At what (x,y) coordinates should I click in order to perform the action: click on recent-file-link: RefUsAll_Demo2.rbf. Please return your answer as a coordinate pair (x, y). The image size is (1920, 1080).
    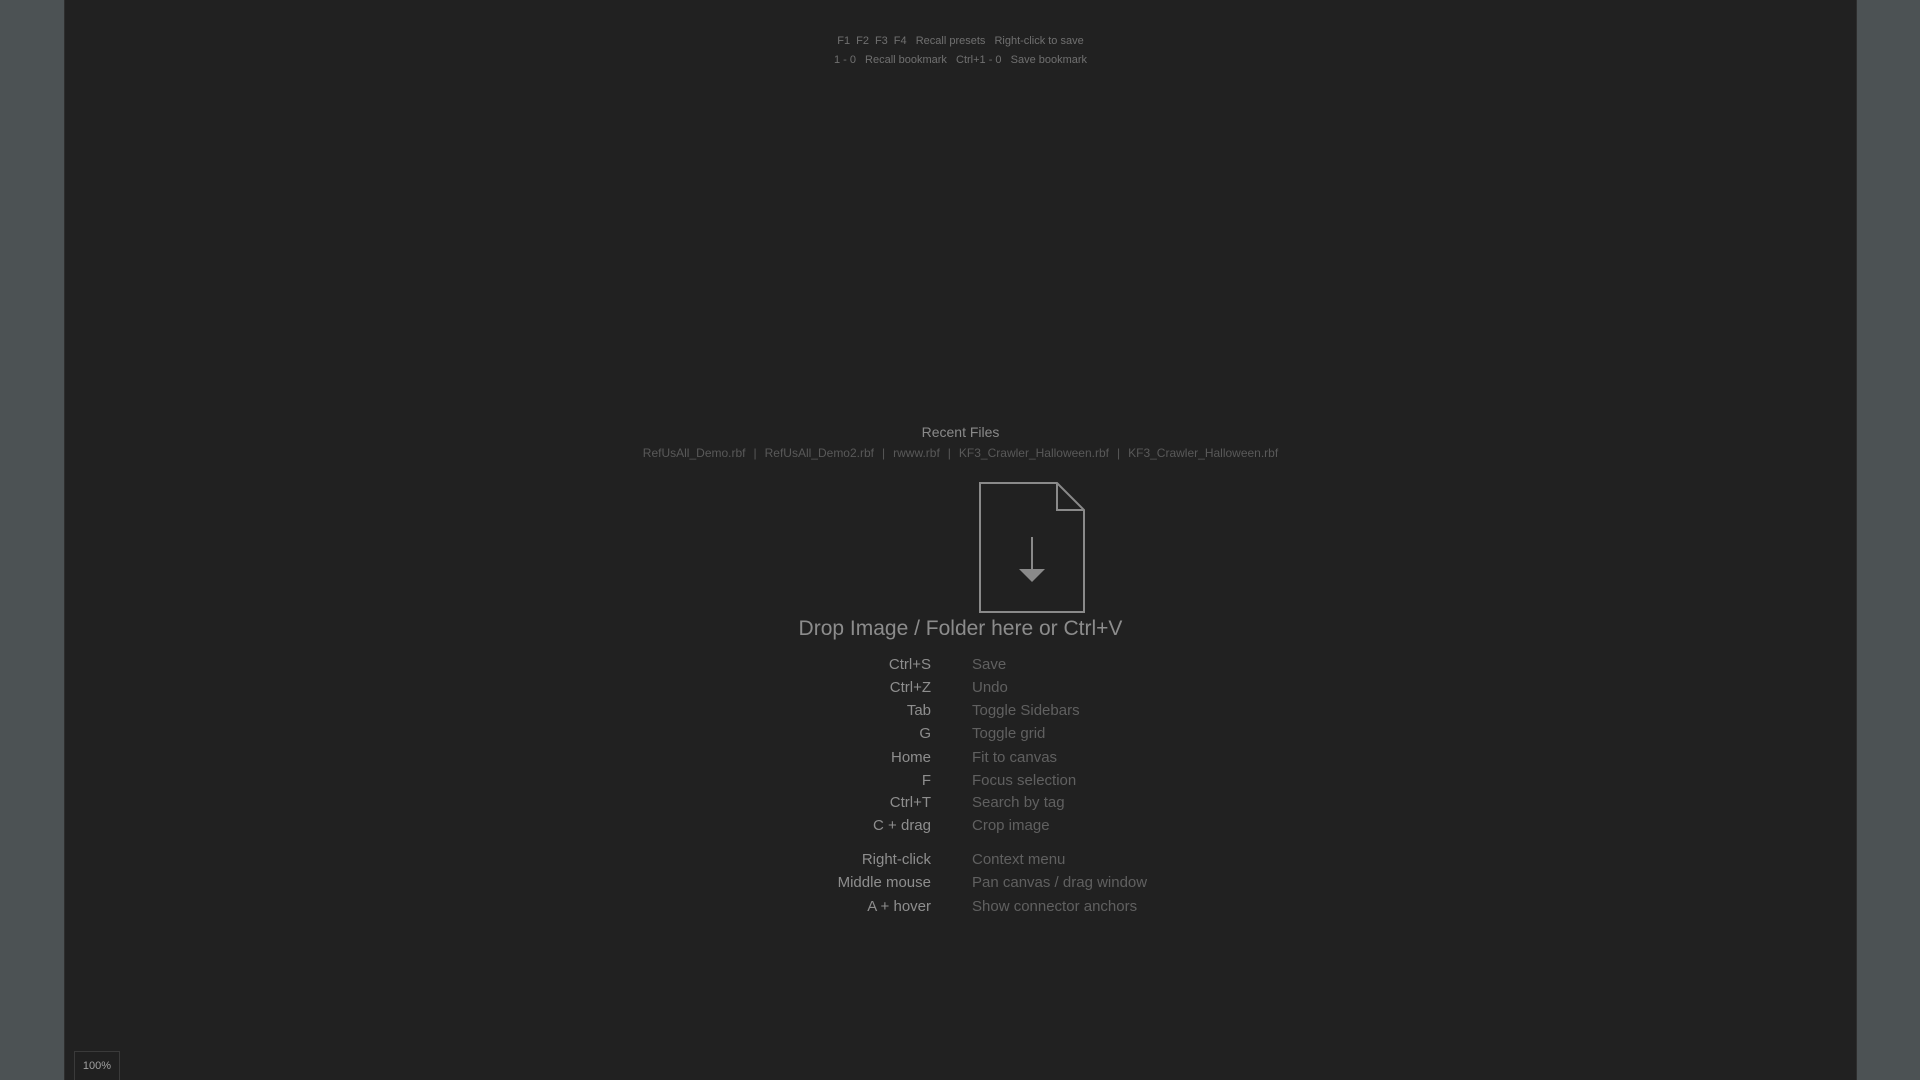
    Looking at the image, I should click on (819, 453).